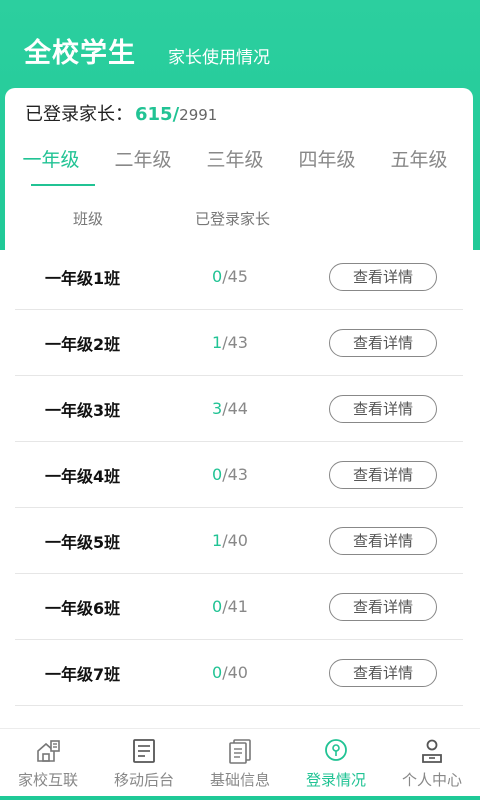 The image size is (480, 800). What do you see at coordinates (80, 53) in the screenshot?
I see `page-title: 全校学生` at bounding box center [80, 53].